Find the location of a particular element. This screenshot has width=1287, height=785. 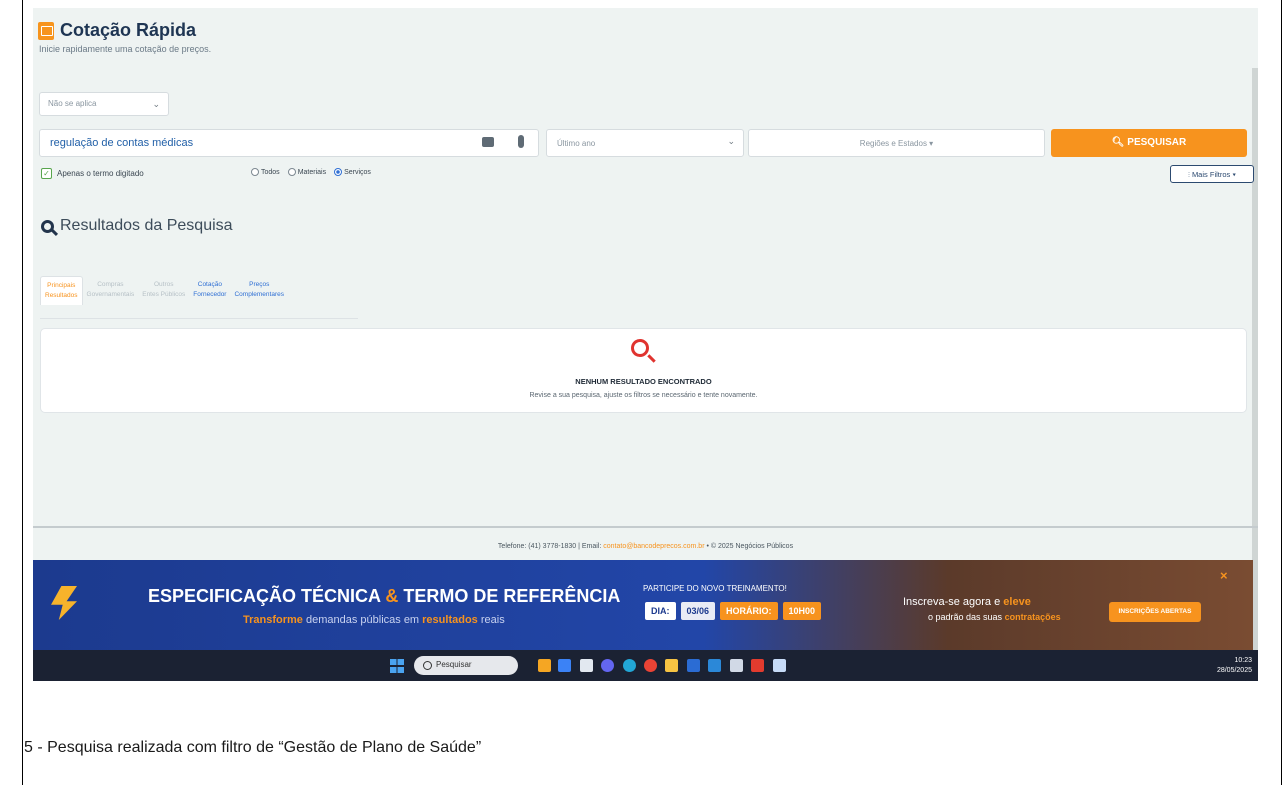

screenshot-app-icon is located at coordinates (736, 665).